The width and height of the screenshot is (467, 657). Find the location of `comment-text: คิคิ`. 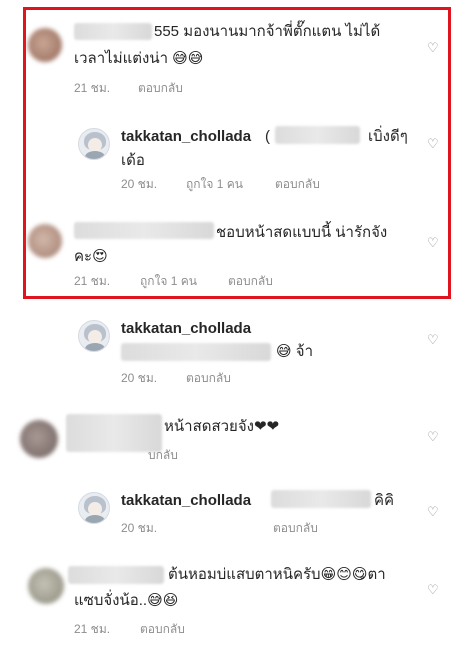

comment-text: คิคิ is located at coordinates (384, 500).